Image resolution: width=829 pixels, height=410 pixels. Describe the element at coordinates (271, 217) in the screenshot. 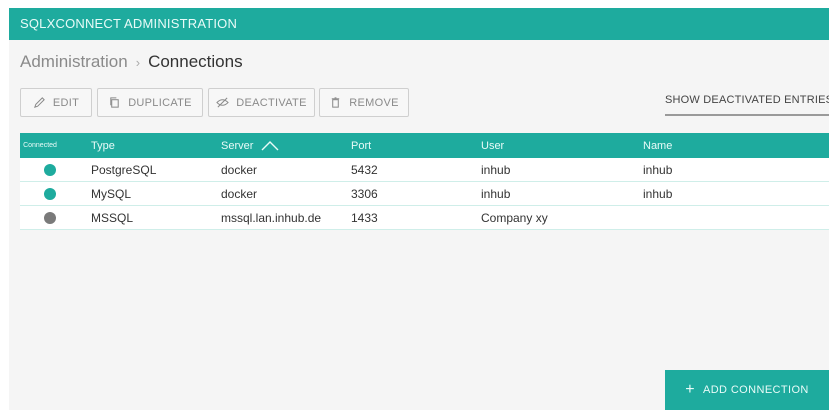

I see `cell-server: mssql.lan.inhub.de` at that location.